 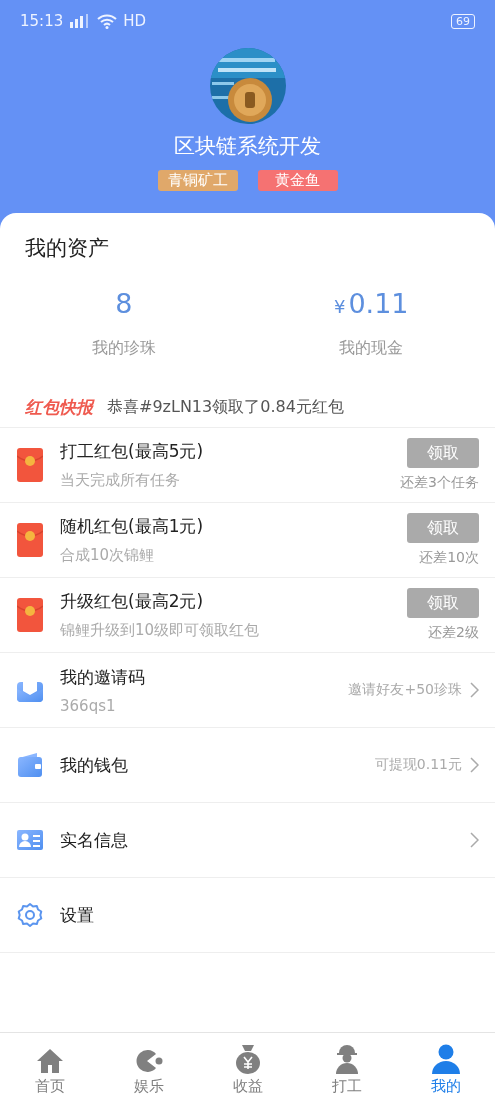 What do you see at coordinates (418, 765) in the screenshot?
I see `menu-hint: 可提现0.11元` at bounding box center [418, 765].